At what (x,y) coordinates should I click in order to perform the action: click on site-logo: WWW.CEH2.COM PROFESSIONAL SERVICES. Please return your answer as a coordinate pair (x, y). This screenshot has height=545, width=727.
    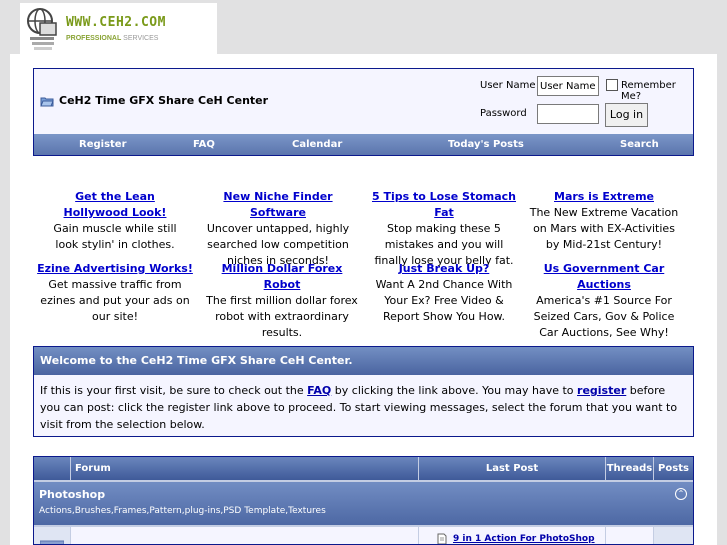
    Looking at the image, I should click on (118, 28).